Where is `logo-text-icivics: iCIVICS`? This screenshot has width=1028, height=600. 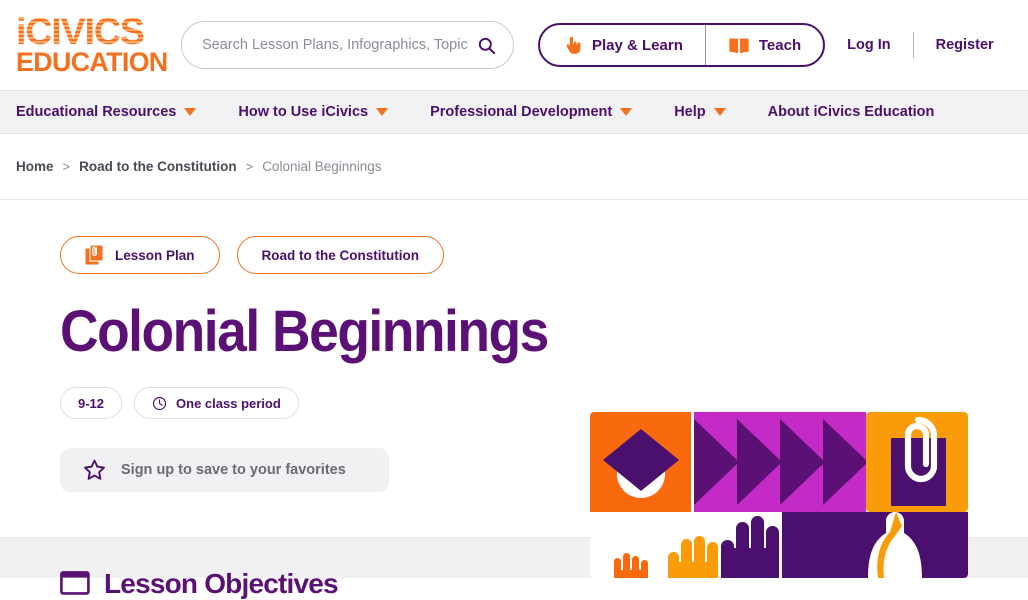 logo-text-icivics: iCIVICS is located at coordinates (90, 31).